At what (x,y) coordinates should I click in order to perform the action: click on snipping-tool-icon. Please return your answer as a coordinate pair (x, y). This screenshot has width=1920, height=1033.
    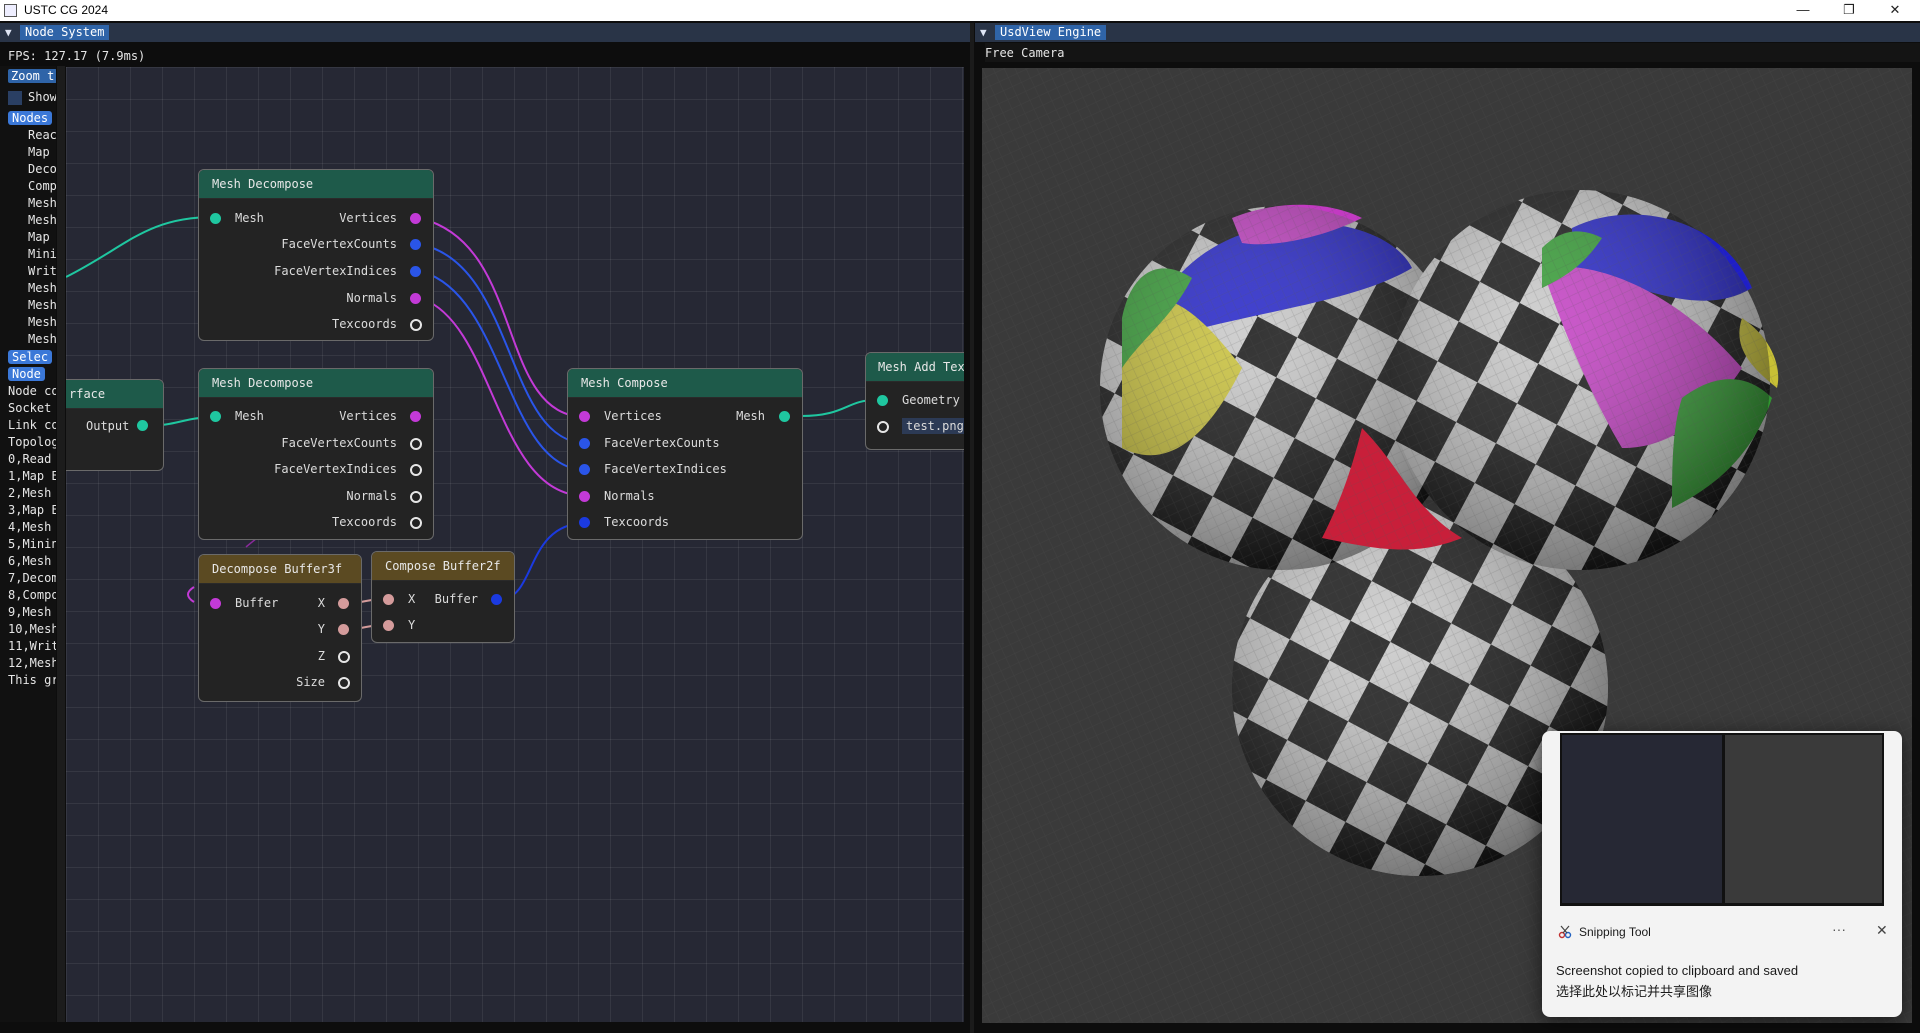
    Looking at the image, I should click on (1565, 932).